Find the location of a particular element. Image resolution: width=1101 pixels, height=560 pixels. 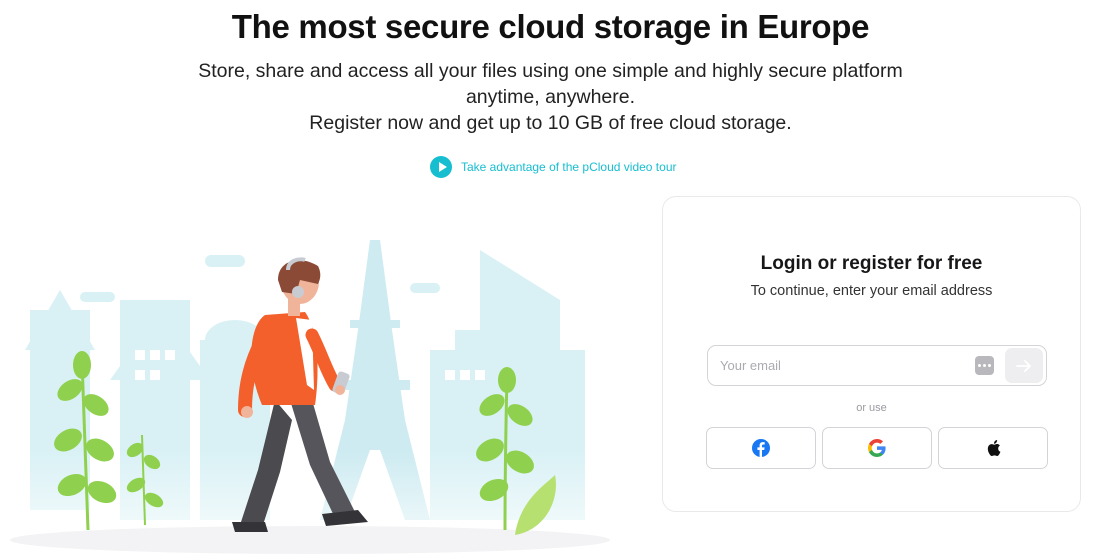

play-icon is located at coordinates (441, 167).